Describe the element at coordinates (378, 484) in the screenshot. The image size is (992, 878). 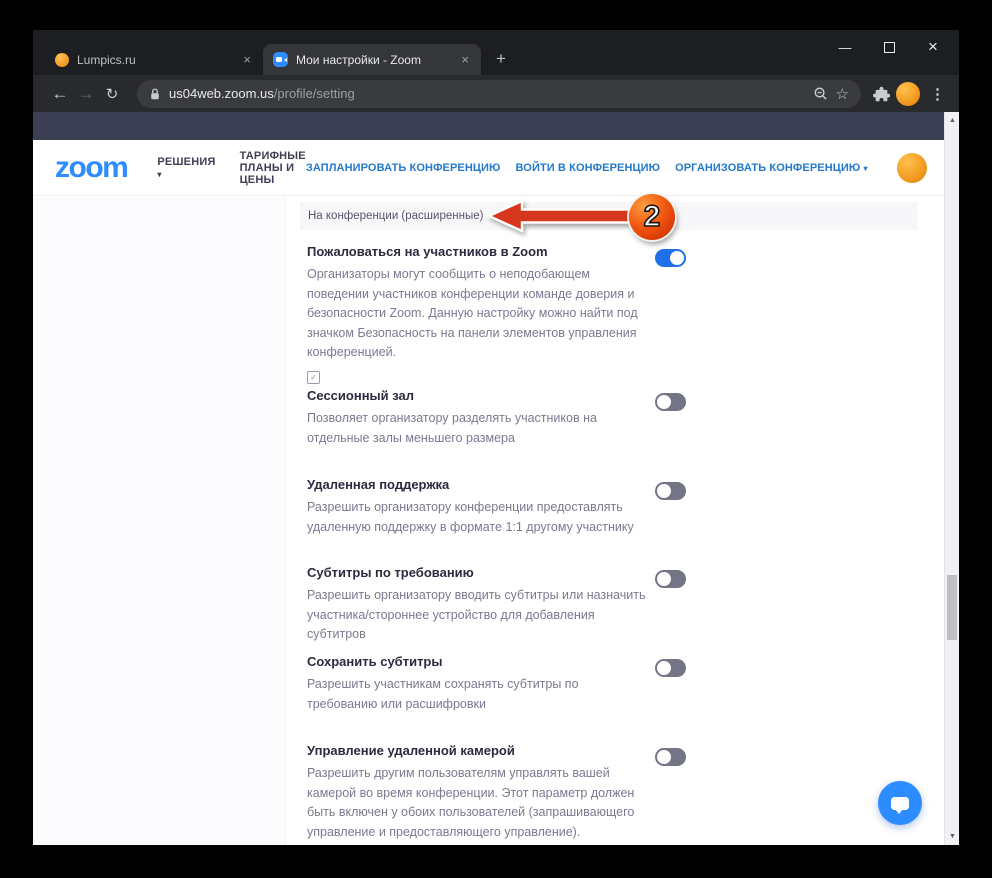
I see `setting-title: Удаленная поддержка` at that location.